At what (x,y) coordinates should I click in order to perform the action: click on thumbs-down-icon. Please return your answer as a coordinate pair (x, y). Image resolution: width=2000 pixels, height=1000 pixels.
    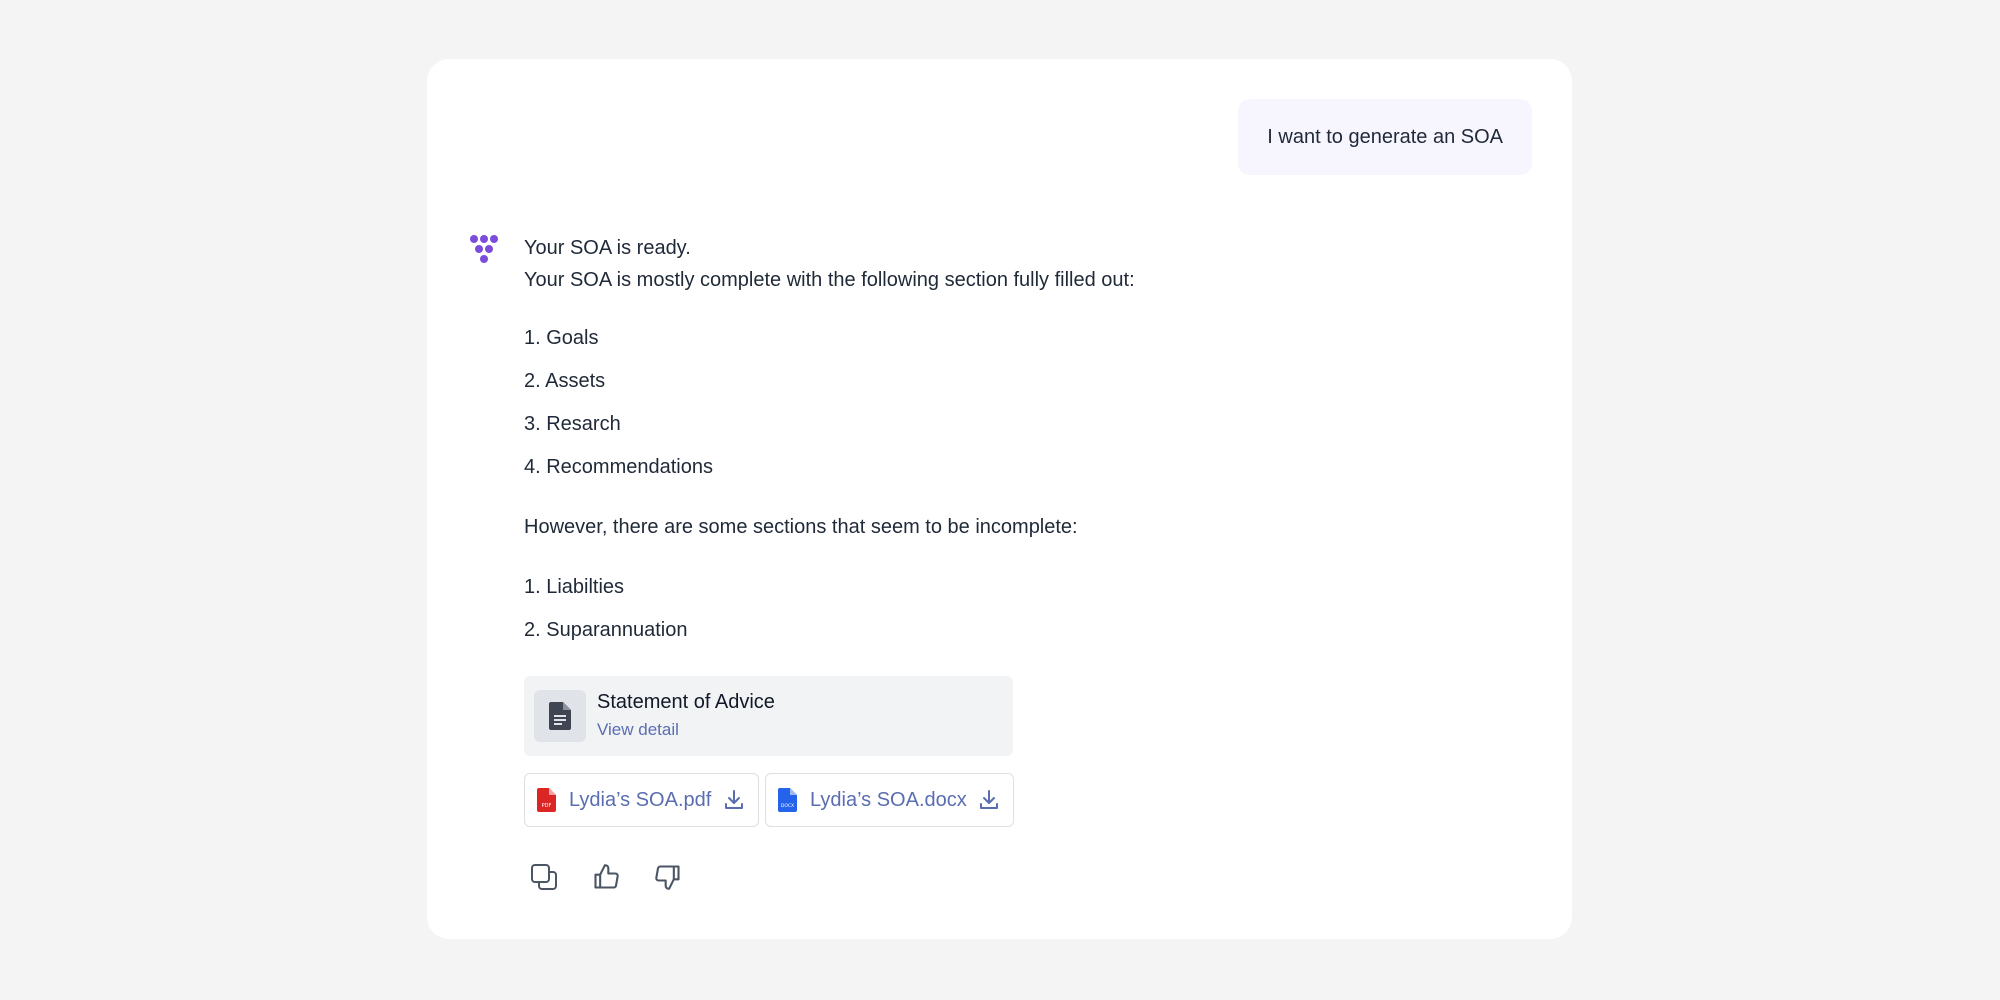
    Looking at the image, I should click on (667, 877).